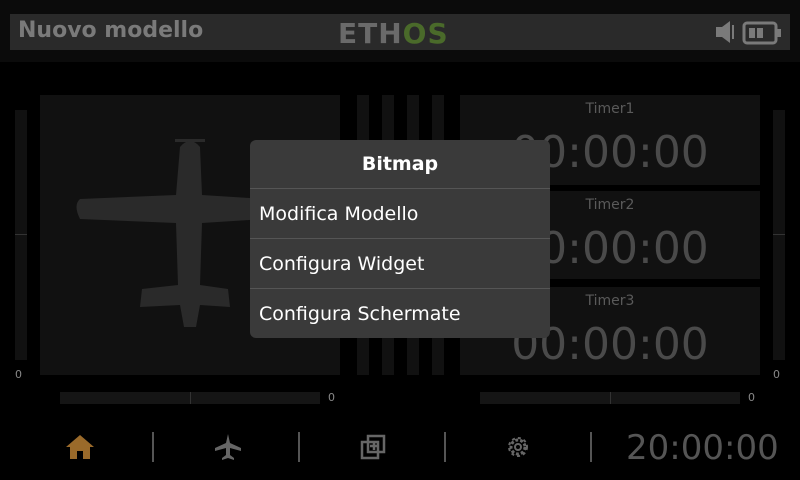 This screenshot has height=480, width=800. I want to click on top-bar: Nuovo modello ETHOS, so click(400, 31).